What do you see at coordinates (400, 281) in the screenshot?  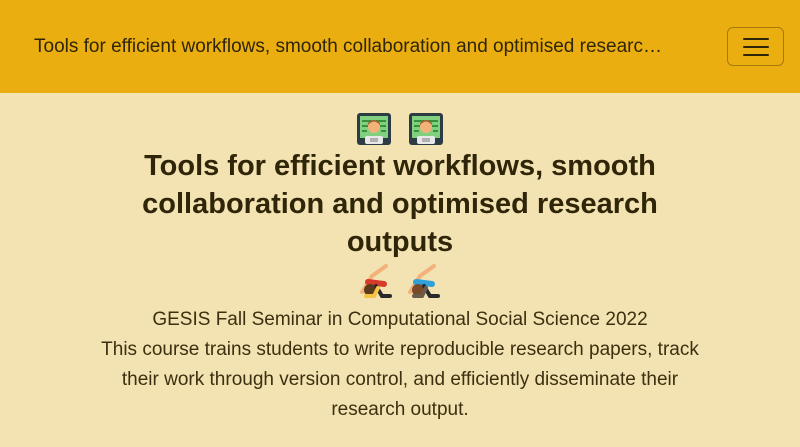 I see `bottom-emoji-row` at bounding box center [400, 281].